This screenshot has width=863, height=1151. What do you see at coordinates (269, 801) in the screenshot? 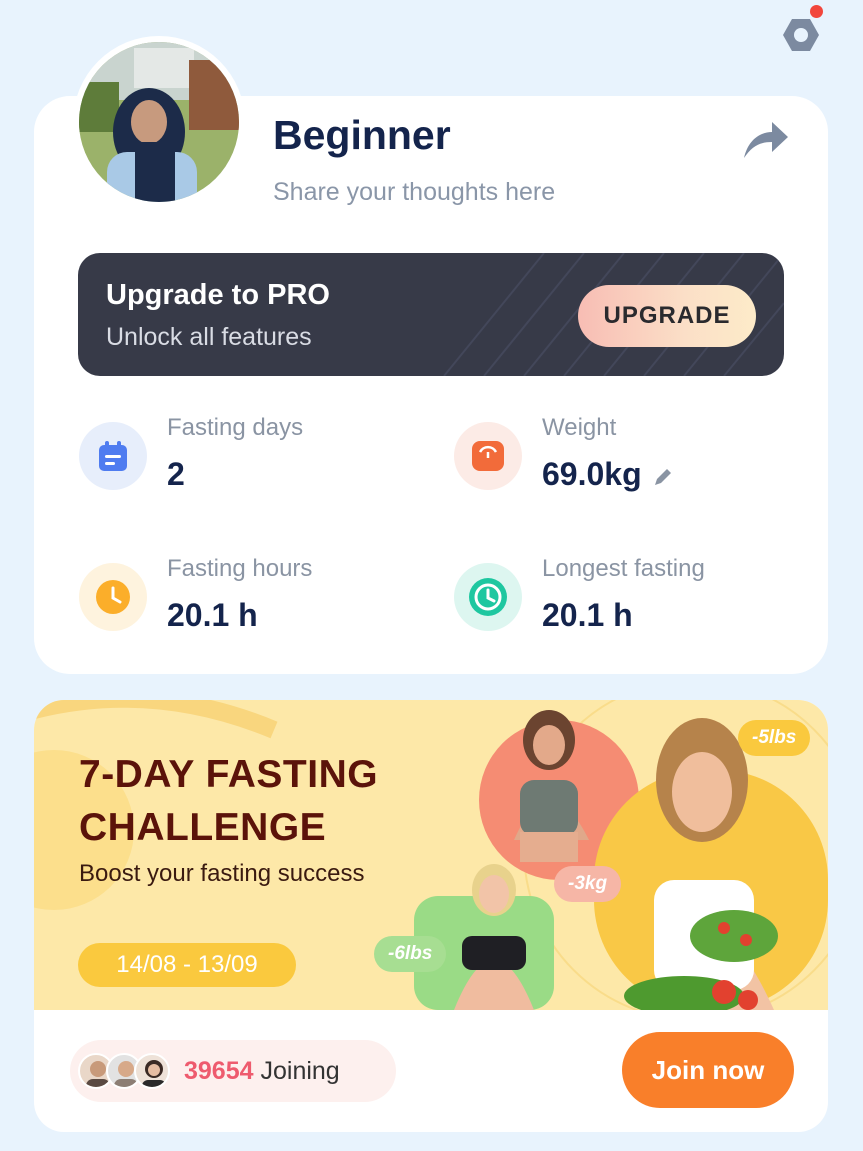
I see `challenge-title: 7-DAY FASTING CHALLENGE` at bounding box center [269, 801].